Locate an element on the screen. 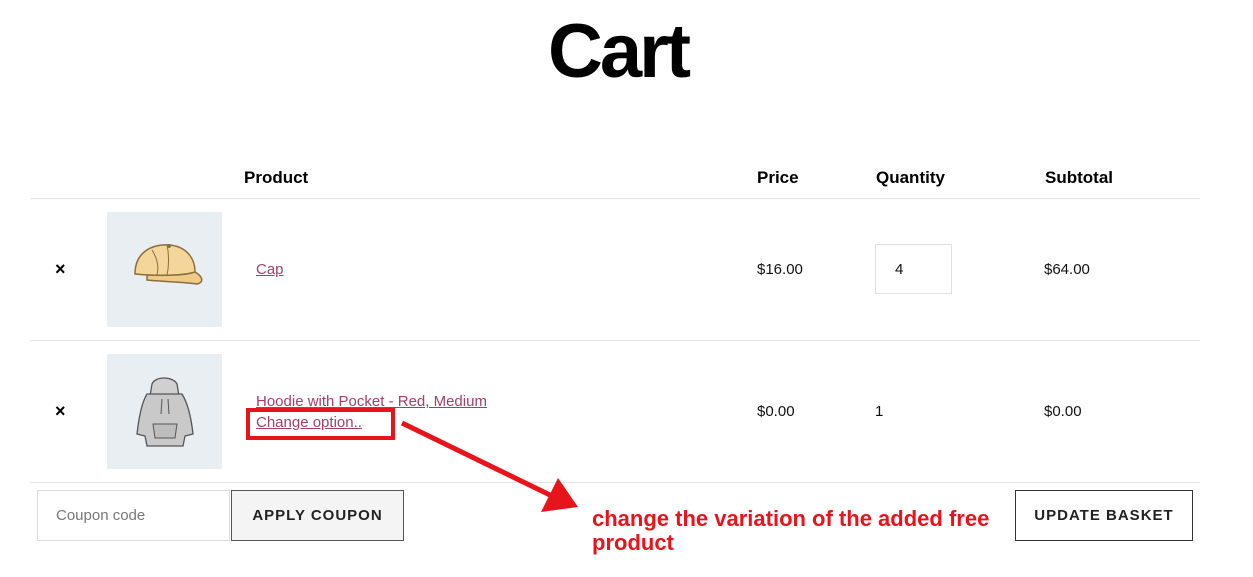 The image size is (1253, 577). header-quantity: Quantity is located at coordinates (910, 177).